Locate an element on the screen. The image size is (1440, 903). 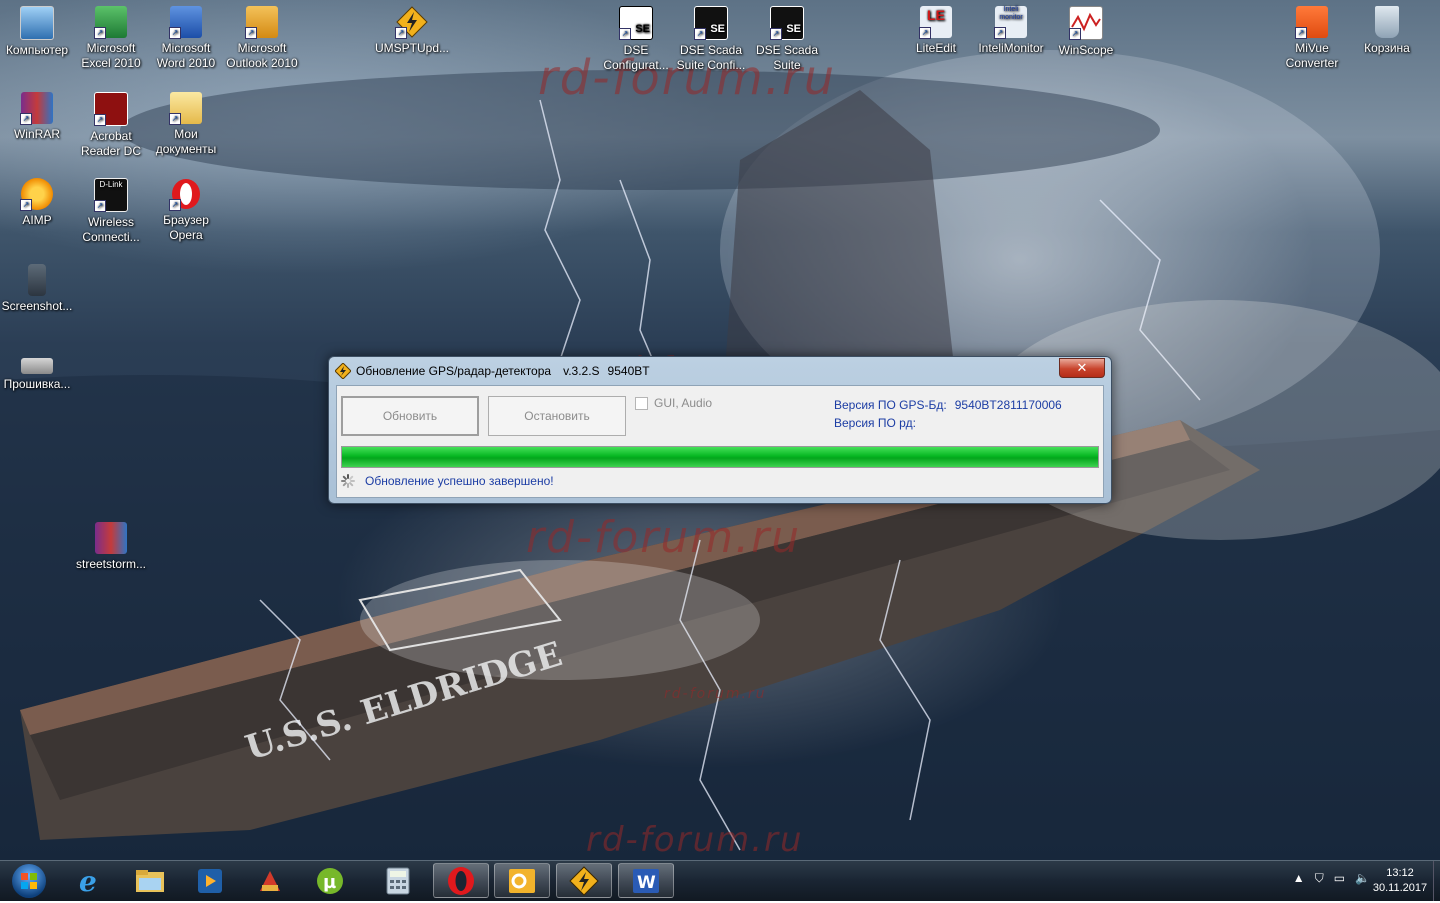
progress-bar-fill is located at coordinates (720, 457).